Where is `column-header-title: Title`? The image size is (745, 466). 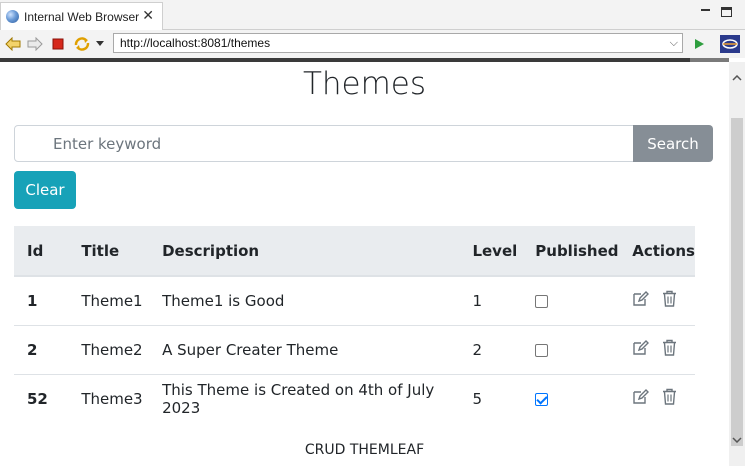
column-header-title: Title is located at coordinates (109, 251).